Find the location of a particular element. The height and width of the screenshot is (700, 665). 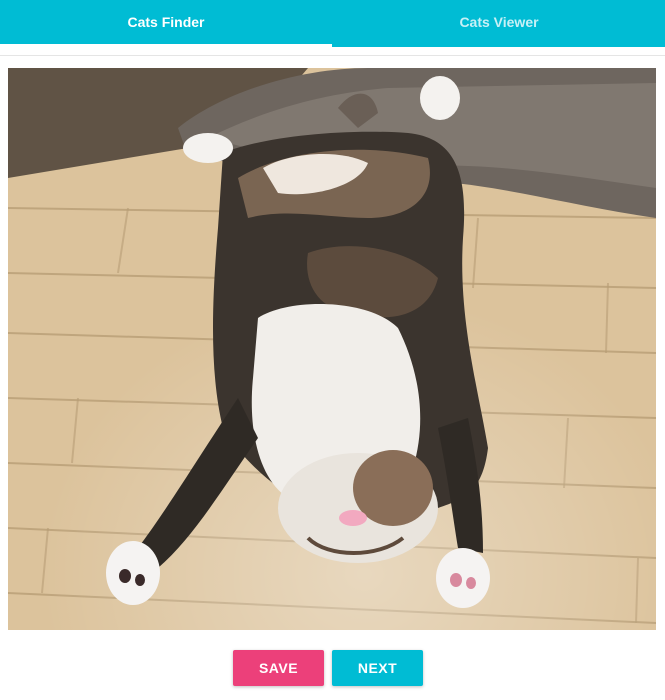

app-tab-bar: Cats Finder Cats Viewer is located at coordinates (332, 23).